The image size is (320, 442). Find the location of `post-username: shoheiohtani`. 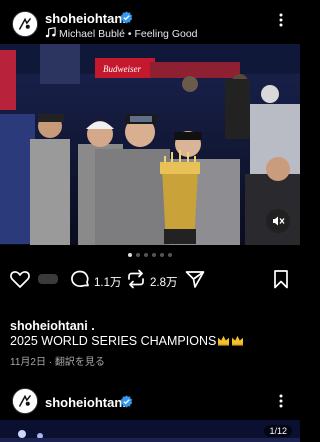

post-username: shoheiohtani is located at coordinates (85, 18).